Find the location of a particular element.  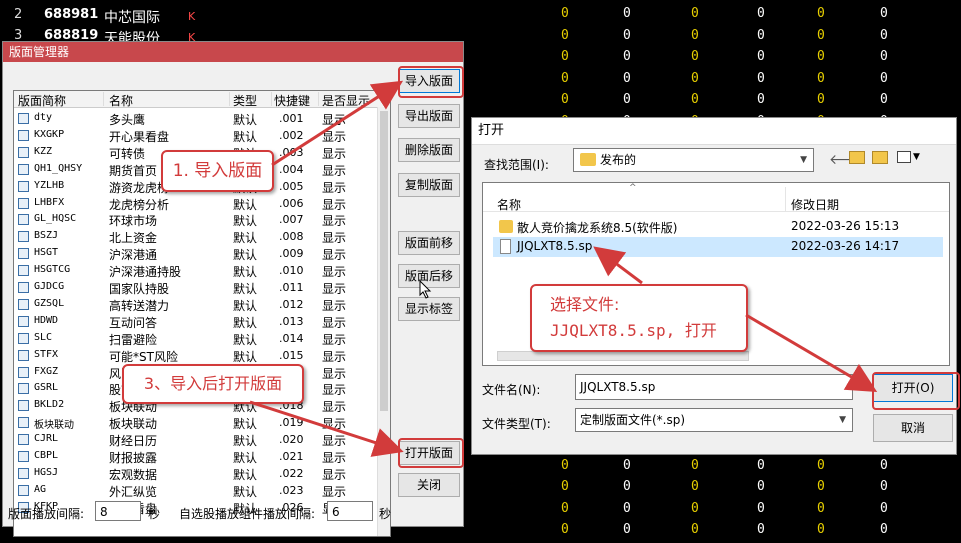

arrow-to-open-layout is located at coordinates (326, 428).